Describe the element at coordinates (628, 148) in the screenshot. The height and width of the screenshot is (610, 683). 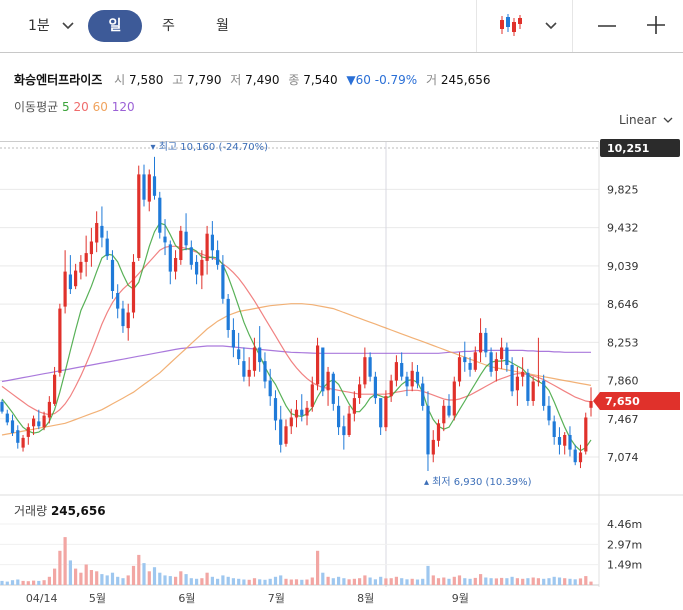
I see `top-price-badge-text: 10,251` at that location.